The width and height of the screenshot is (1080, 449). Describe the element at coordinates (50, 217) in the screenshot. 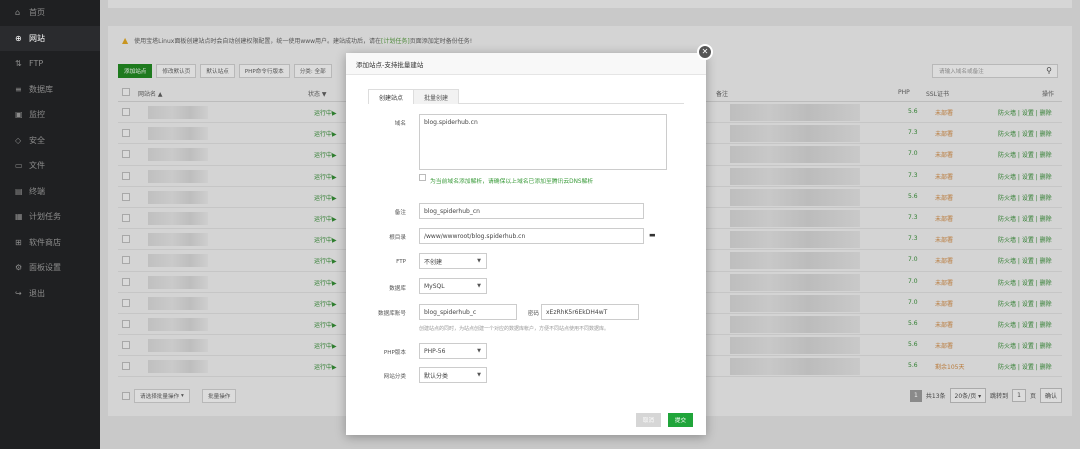

I see `sidebar-item-8: ▦ 计划任务` at that location.